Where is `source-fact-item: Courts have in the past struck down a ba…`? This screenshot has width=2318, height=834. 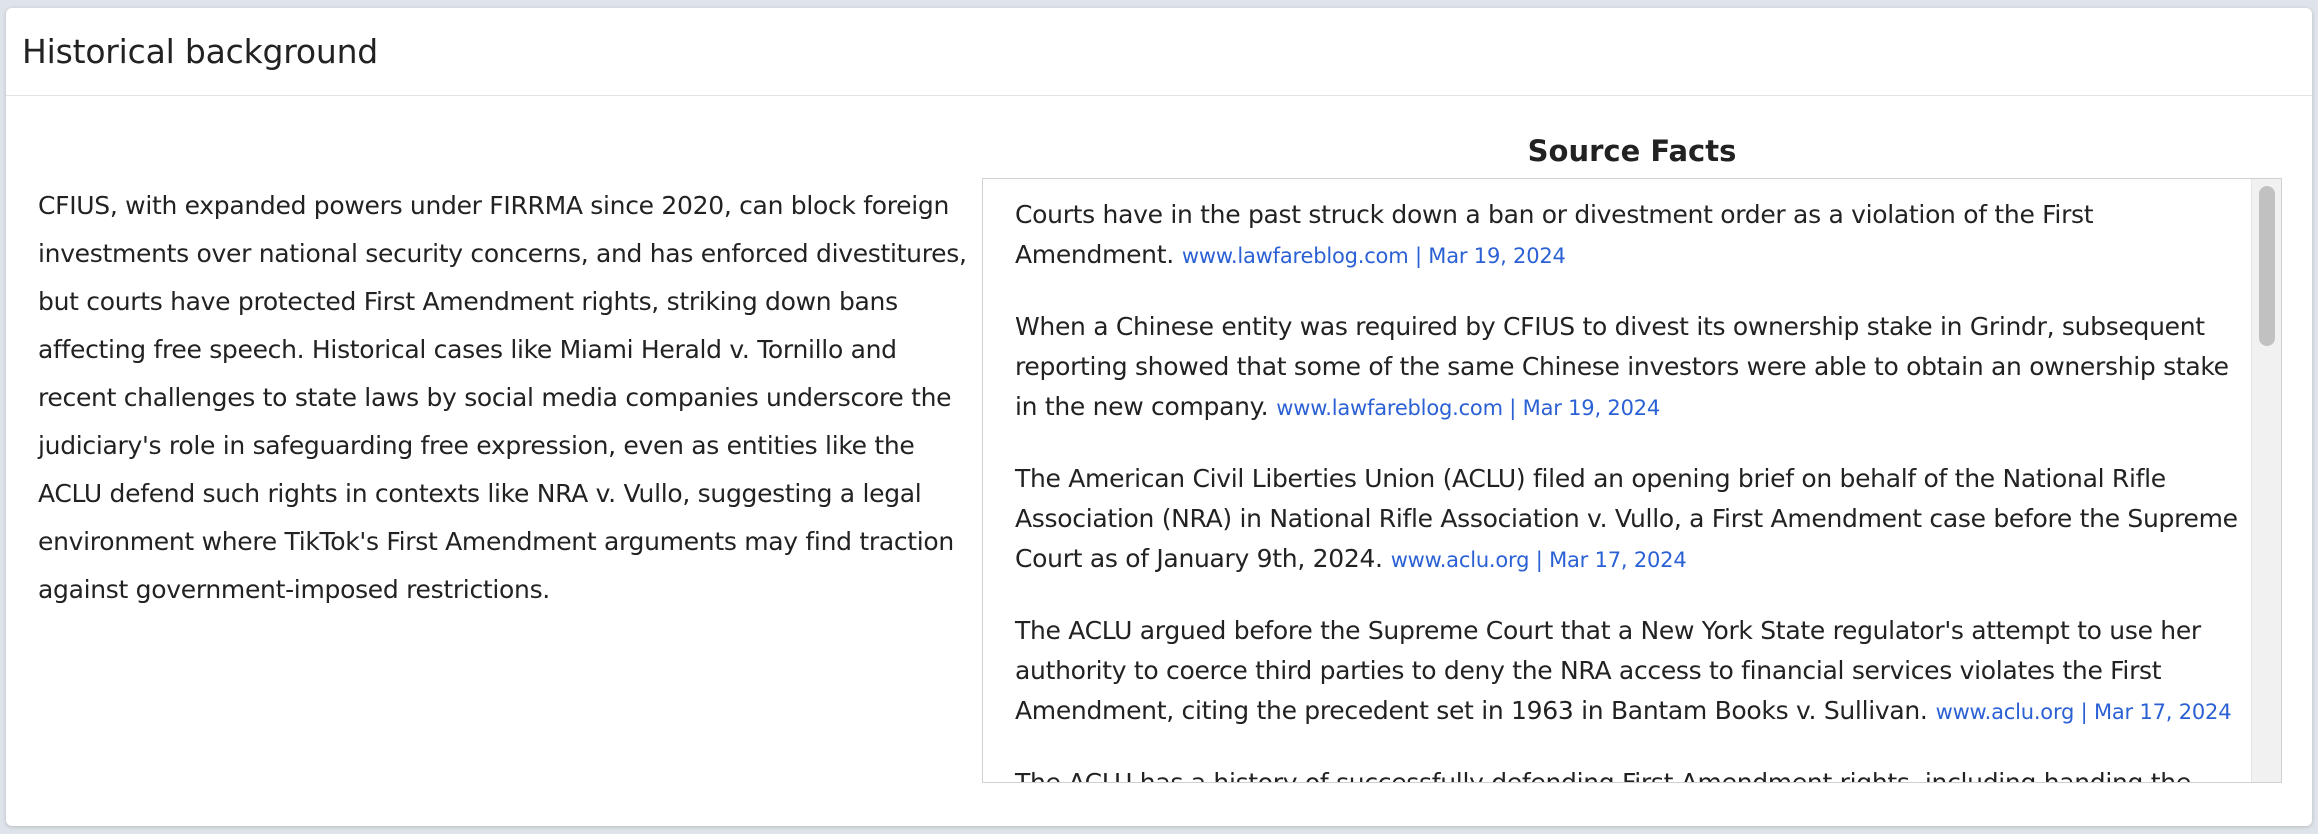 source-fact-item: Courts have in the past struck down a ba… is located at coordinates (1627, 235).